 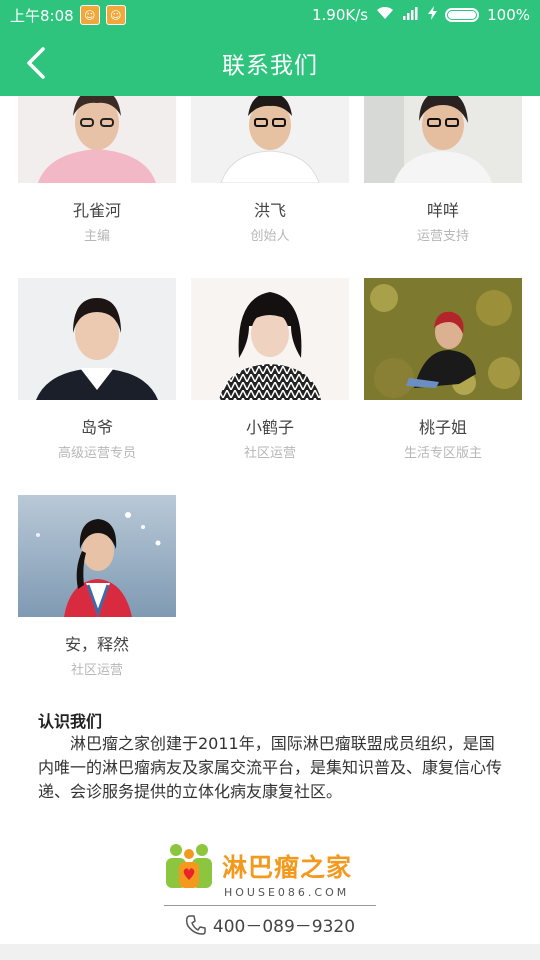 What do you see at coordinates (442, 427) in the screenshot?
I see `member-name: 桃子姐` at bounding box center [442, 427].